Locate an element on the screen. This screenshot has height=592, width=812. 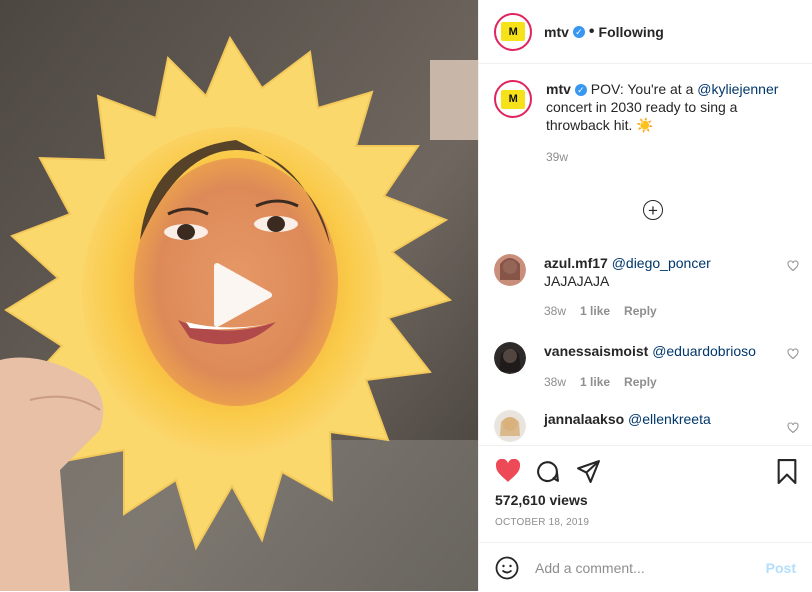
caption-avatar: M is located at coordinates (513, 99).